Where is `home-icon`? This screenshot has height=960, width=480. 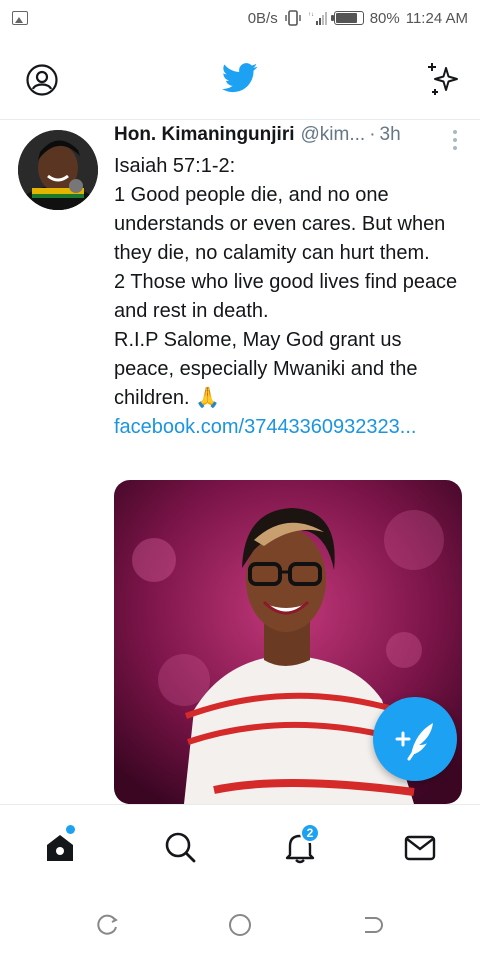 home-icon is located at coordinates (60, 848).